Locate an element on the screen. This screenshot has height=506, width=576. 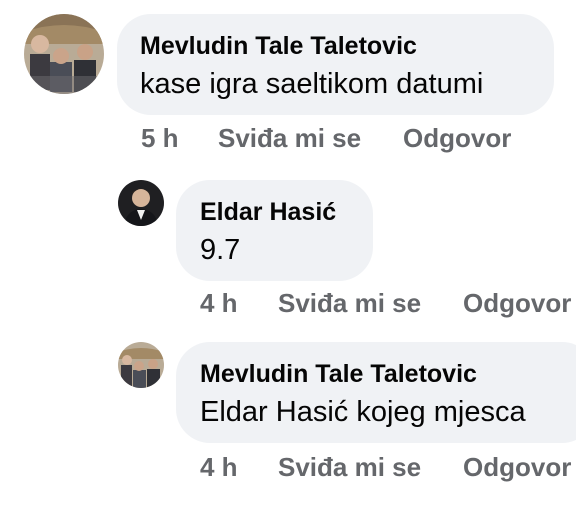
comment-timestamp: 5 h is located at coordinates (160, 138).